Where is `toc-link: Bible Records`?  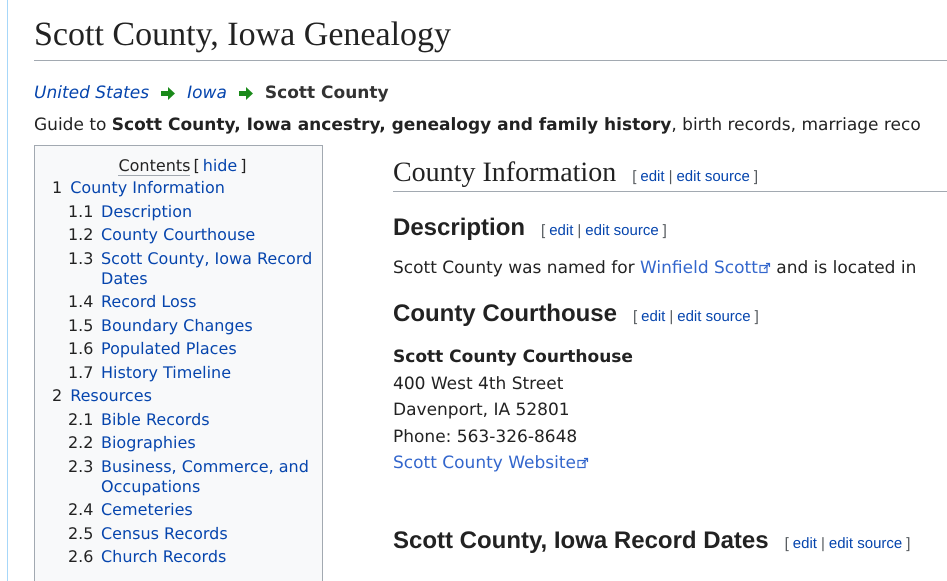
toc-link: Bible Records is located at coordinates (155, 420).